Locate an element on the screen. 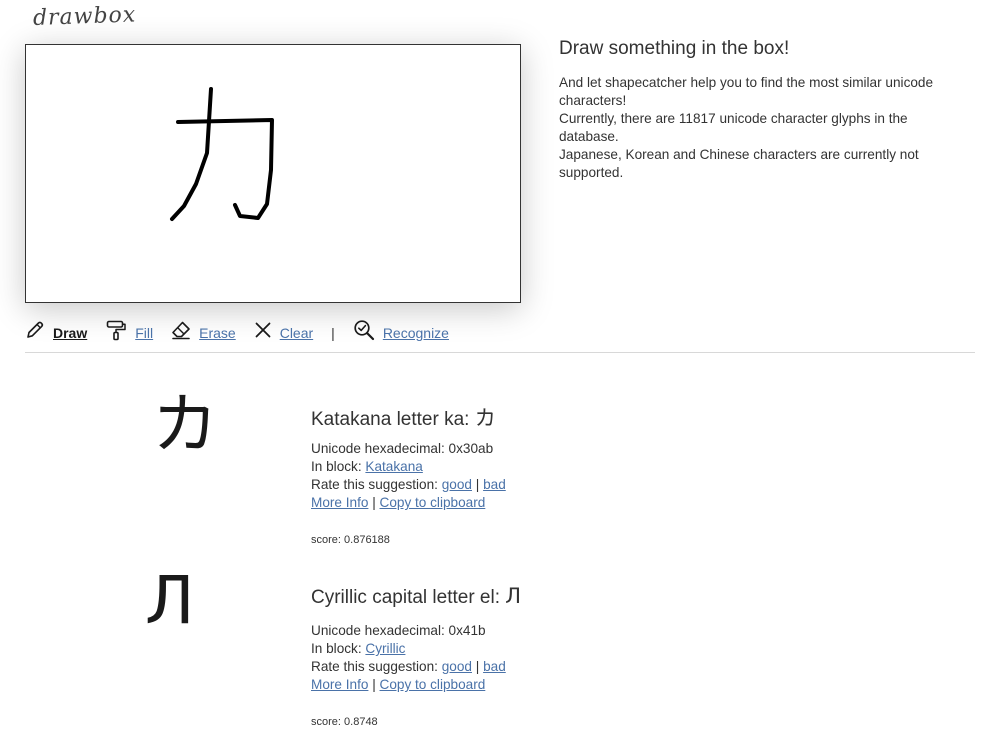 This screenshot has width=1000, height=742. app-logo: drawbox is located at coordinates (84, 16).